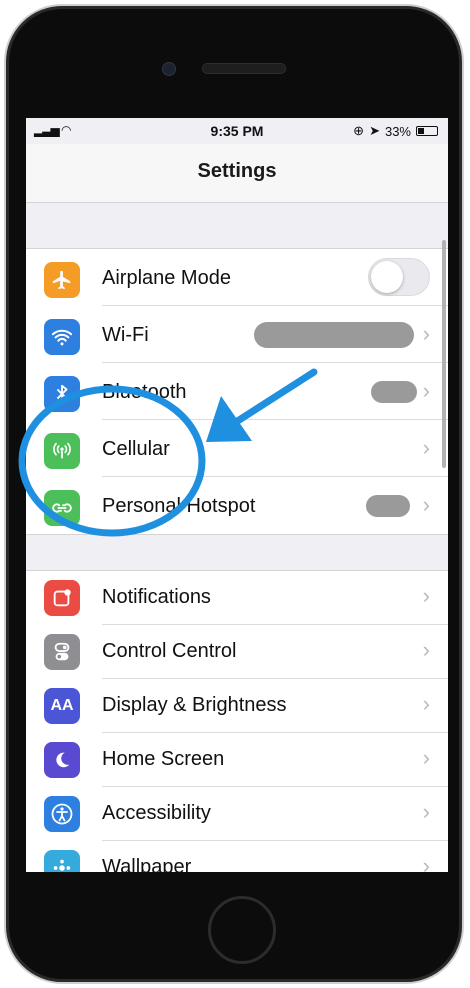 Image resolution: width=470 pixels, height=988 pixels. I want to click on battery-percent: 33%, so click(397, 131).